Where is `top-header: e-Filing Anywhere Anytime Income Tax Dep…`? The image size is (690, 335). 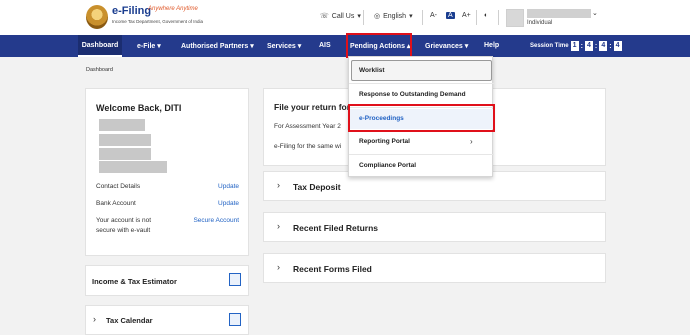 top-header: e-Filing Anywhere Anytime Income Tax Dep… is located at coordinates (345, 17).